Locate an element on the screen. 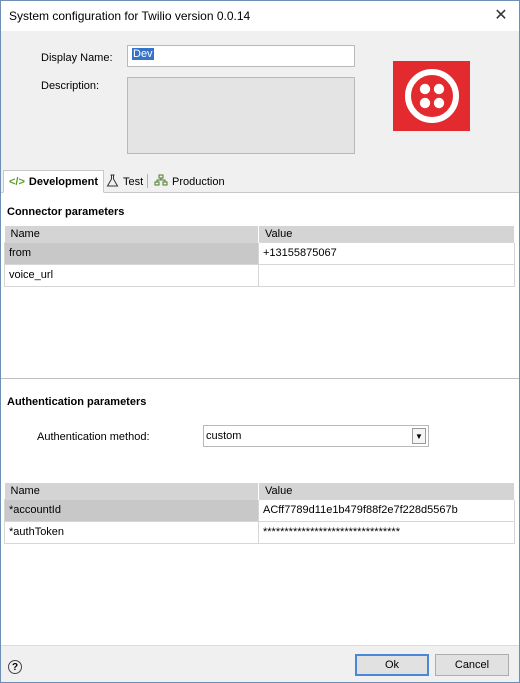  tab-label: Development is located at coordinates (63, 181).